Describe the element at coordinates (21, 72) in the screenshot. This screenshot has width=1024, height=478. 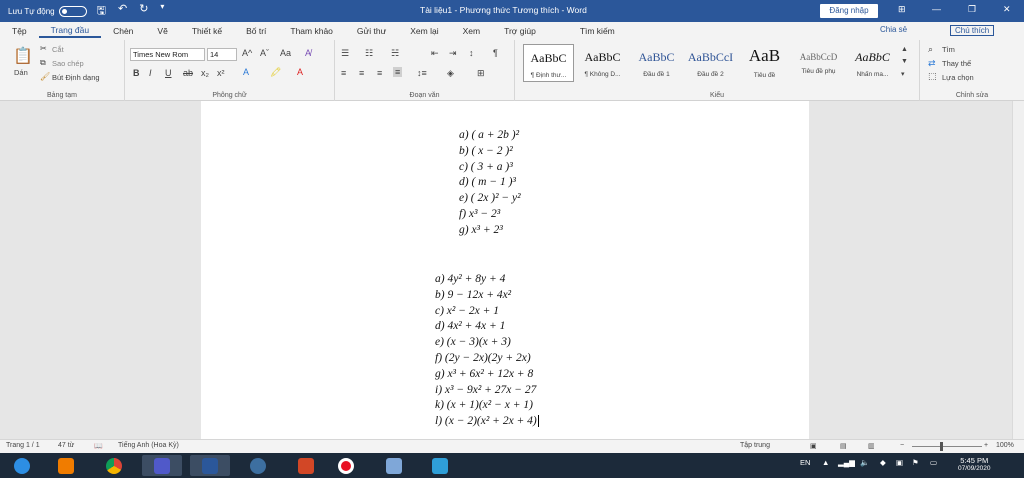
I see `paste-button: Dán` at that location.